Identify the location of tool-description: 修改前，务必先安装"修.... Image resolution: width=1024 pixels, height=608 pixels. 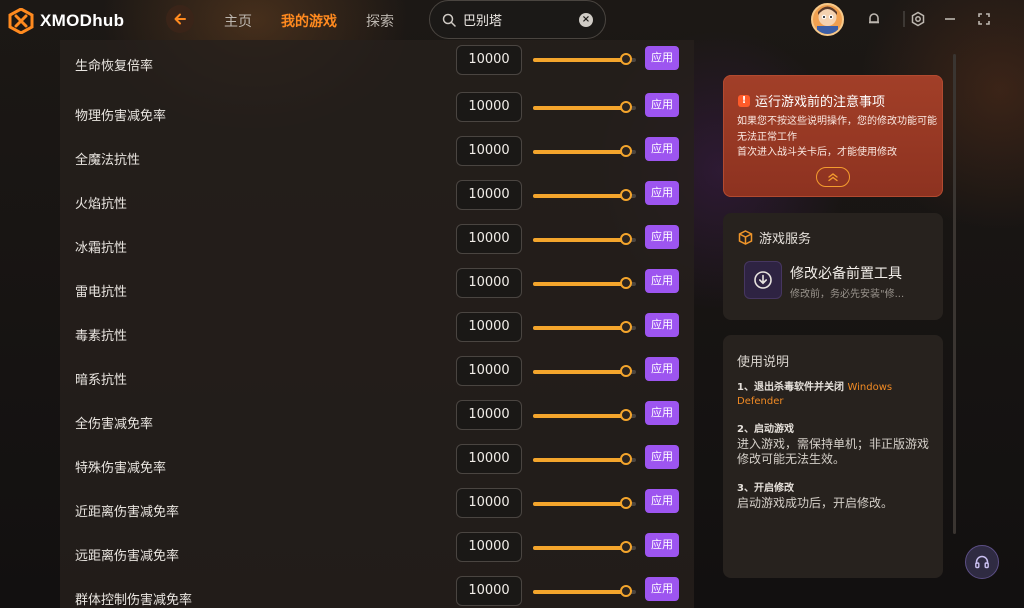
(847, 294).